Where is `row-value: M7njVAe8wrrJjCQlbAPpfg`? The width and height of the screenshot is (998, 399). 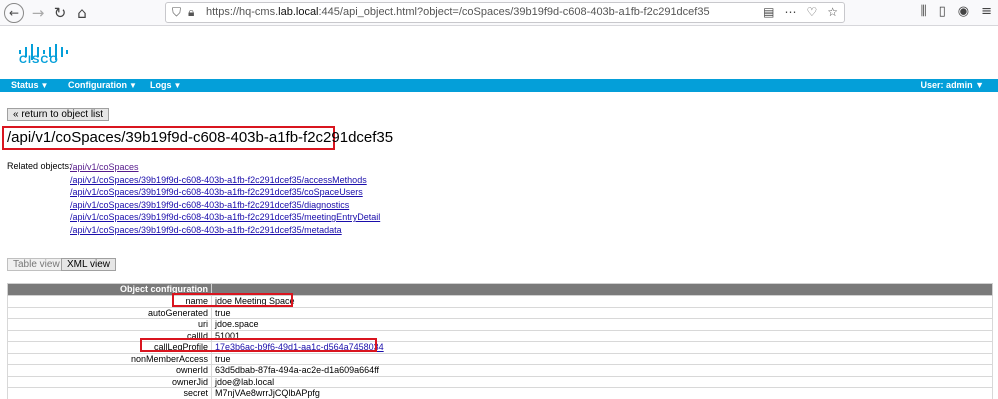 row-value: M7njVAe8wrrJjCQlbAPpfg is located at coordinates (602, 393).